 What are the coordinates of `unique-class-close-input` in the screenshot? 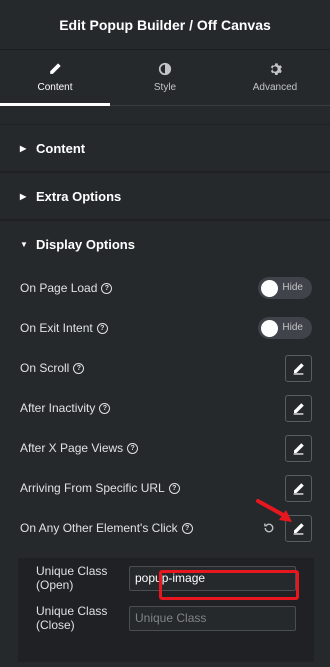 It's located at (212, 618).